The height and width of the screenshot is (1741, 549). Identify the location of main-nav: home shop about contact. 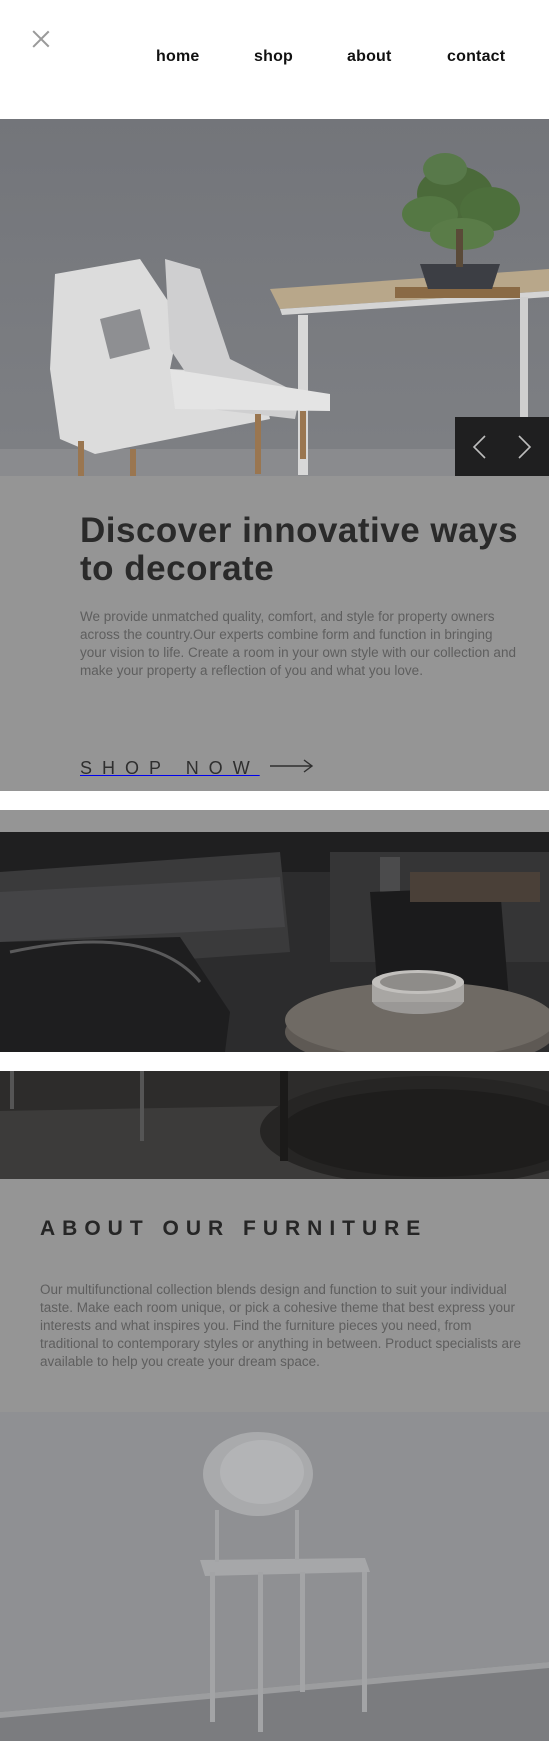
(274, 59).